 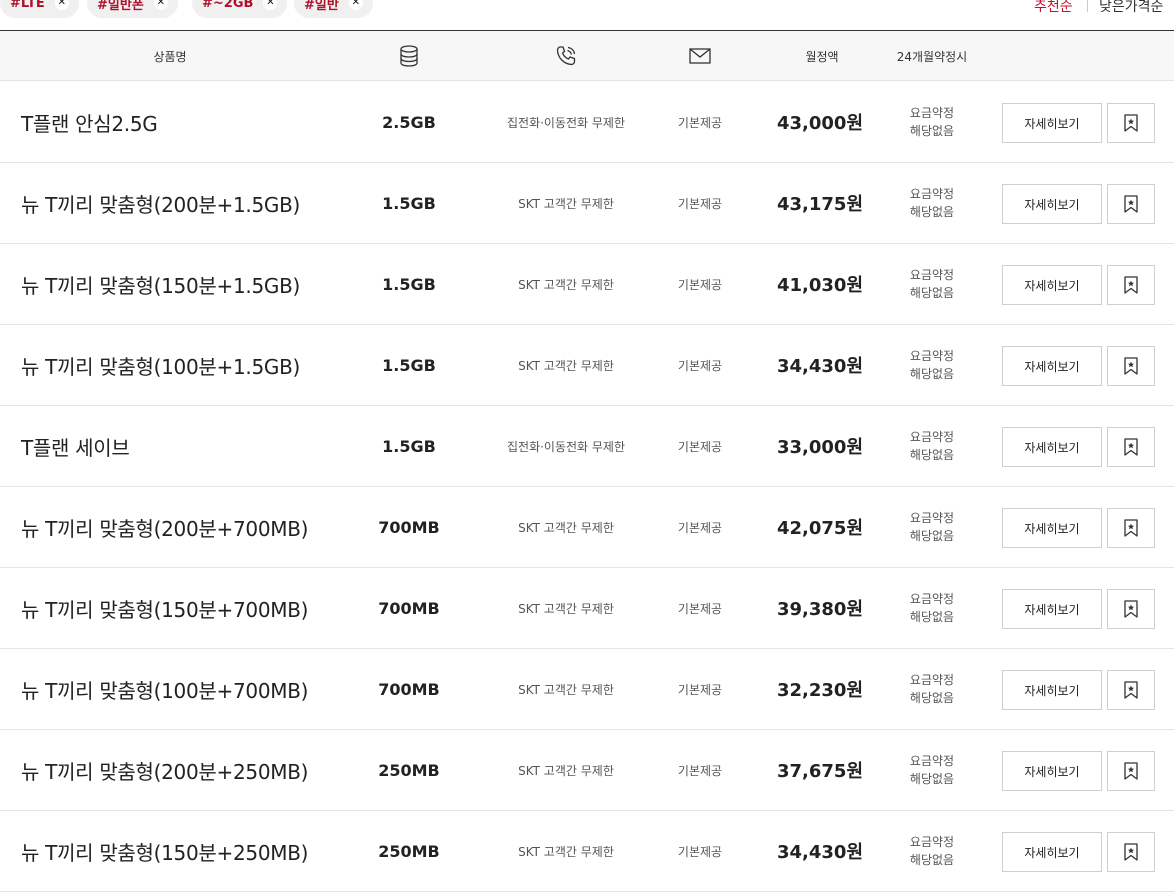 I want to click on phone-call-icon, so click(x=566, y=56).